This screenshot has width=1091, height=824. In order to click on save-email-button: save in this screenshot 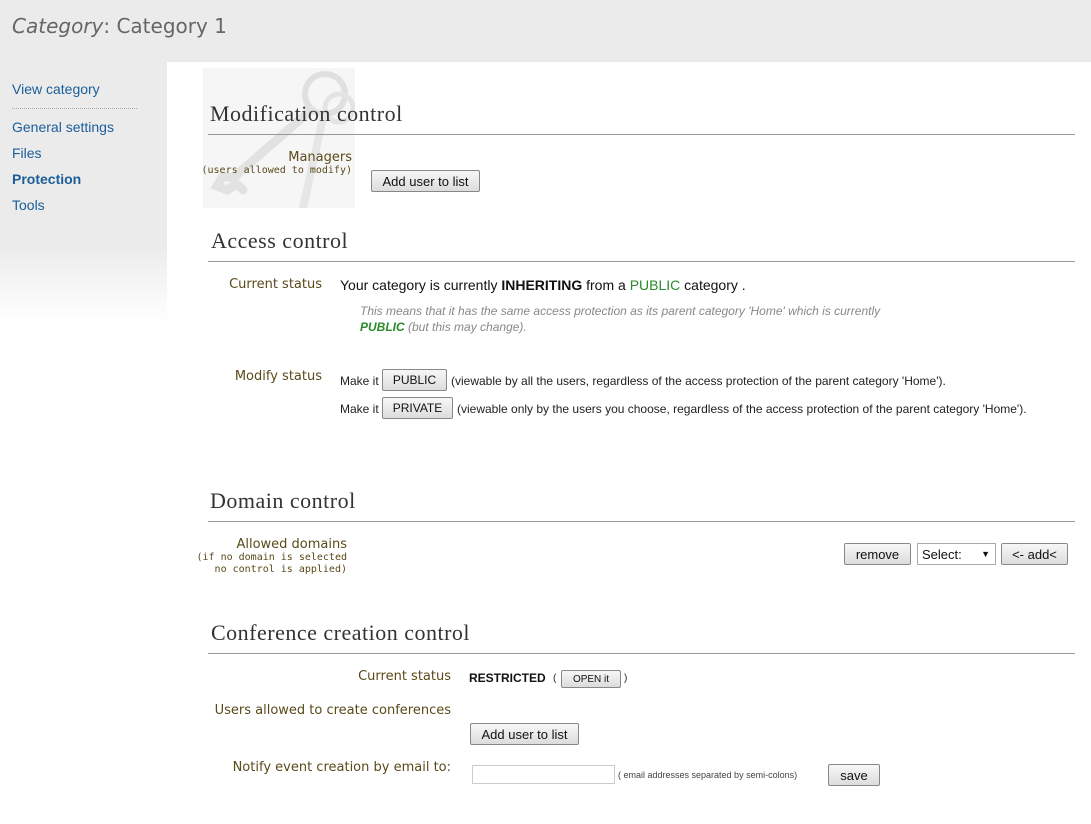, I will do `click(854, 775)`.